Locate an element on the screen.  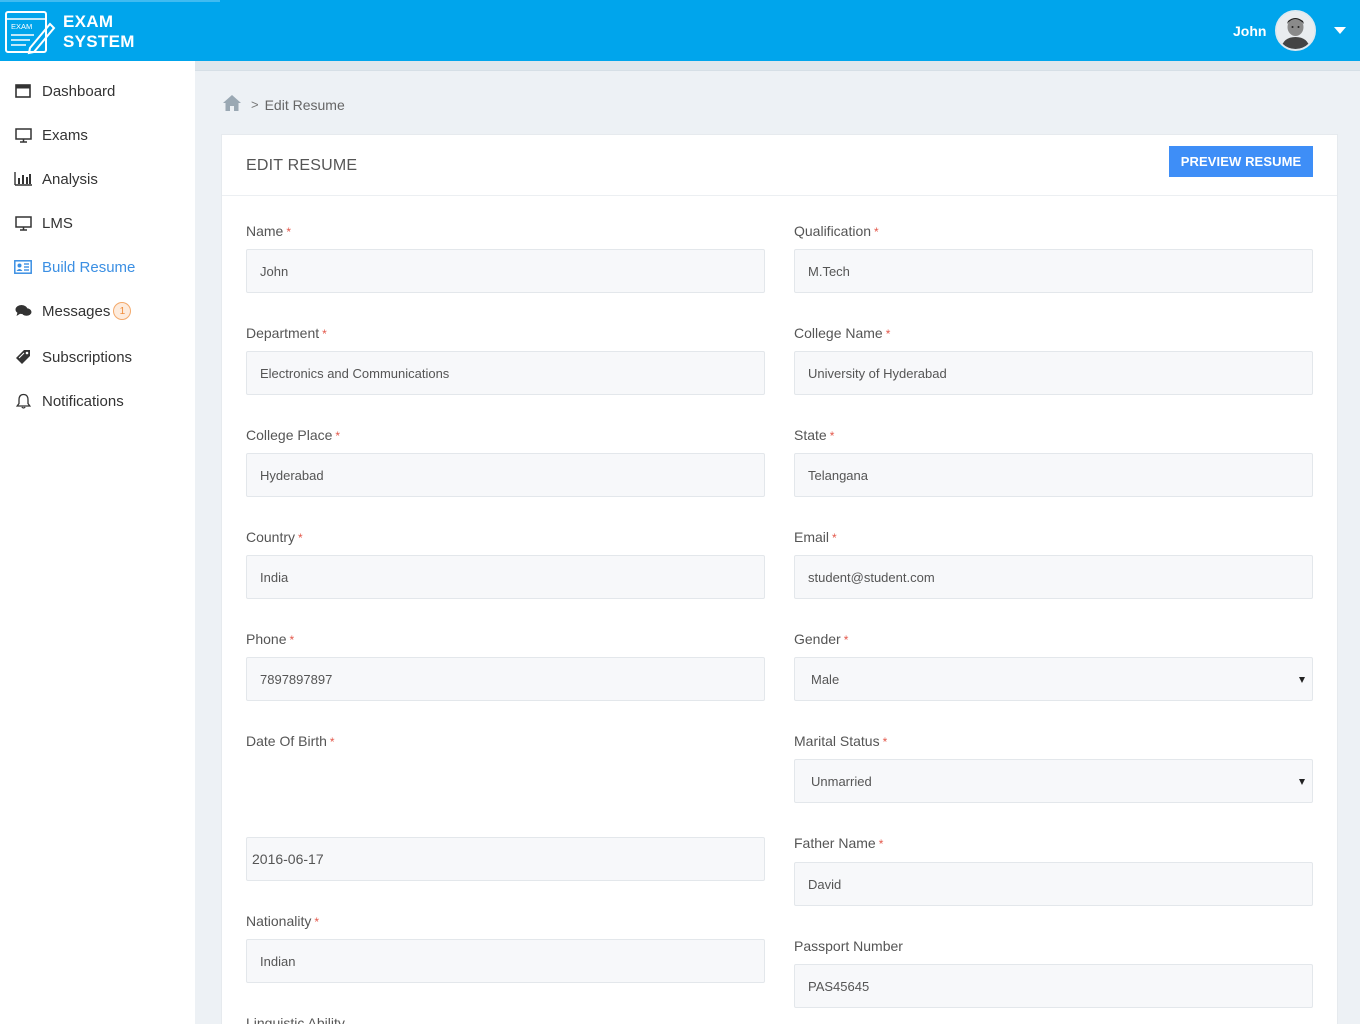
sidebar-item-lms: LMS is located at coordinates (97, 223).